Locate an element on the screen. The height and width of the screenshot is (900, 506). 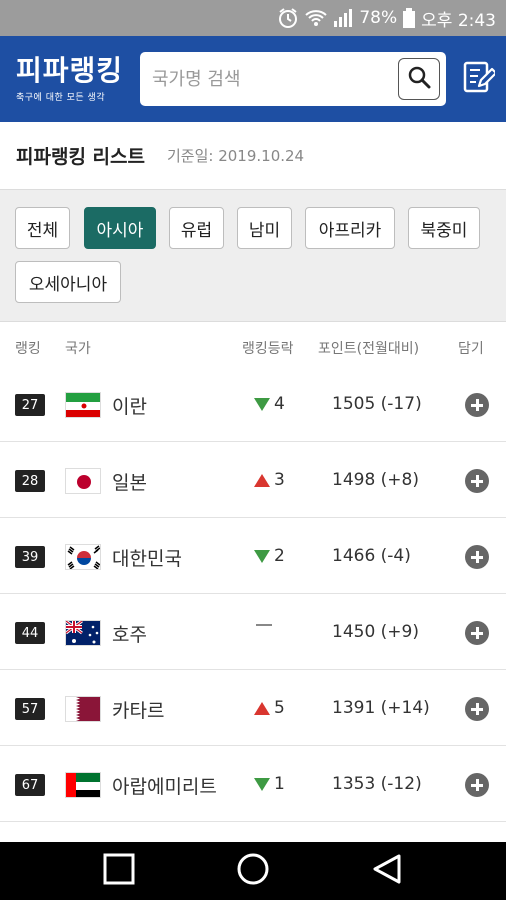
table-row: 28 일본 3 1498 (+8) is located at coordinates (253, 480).